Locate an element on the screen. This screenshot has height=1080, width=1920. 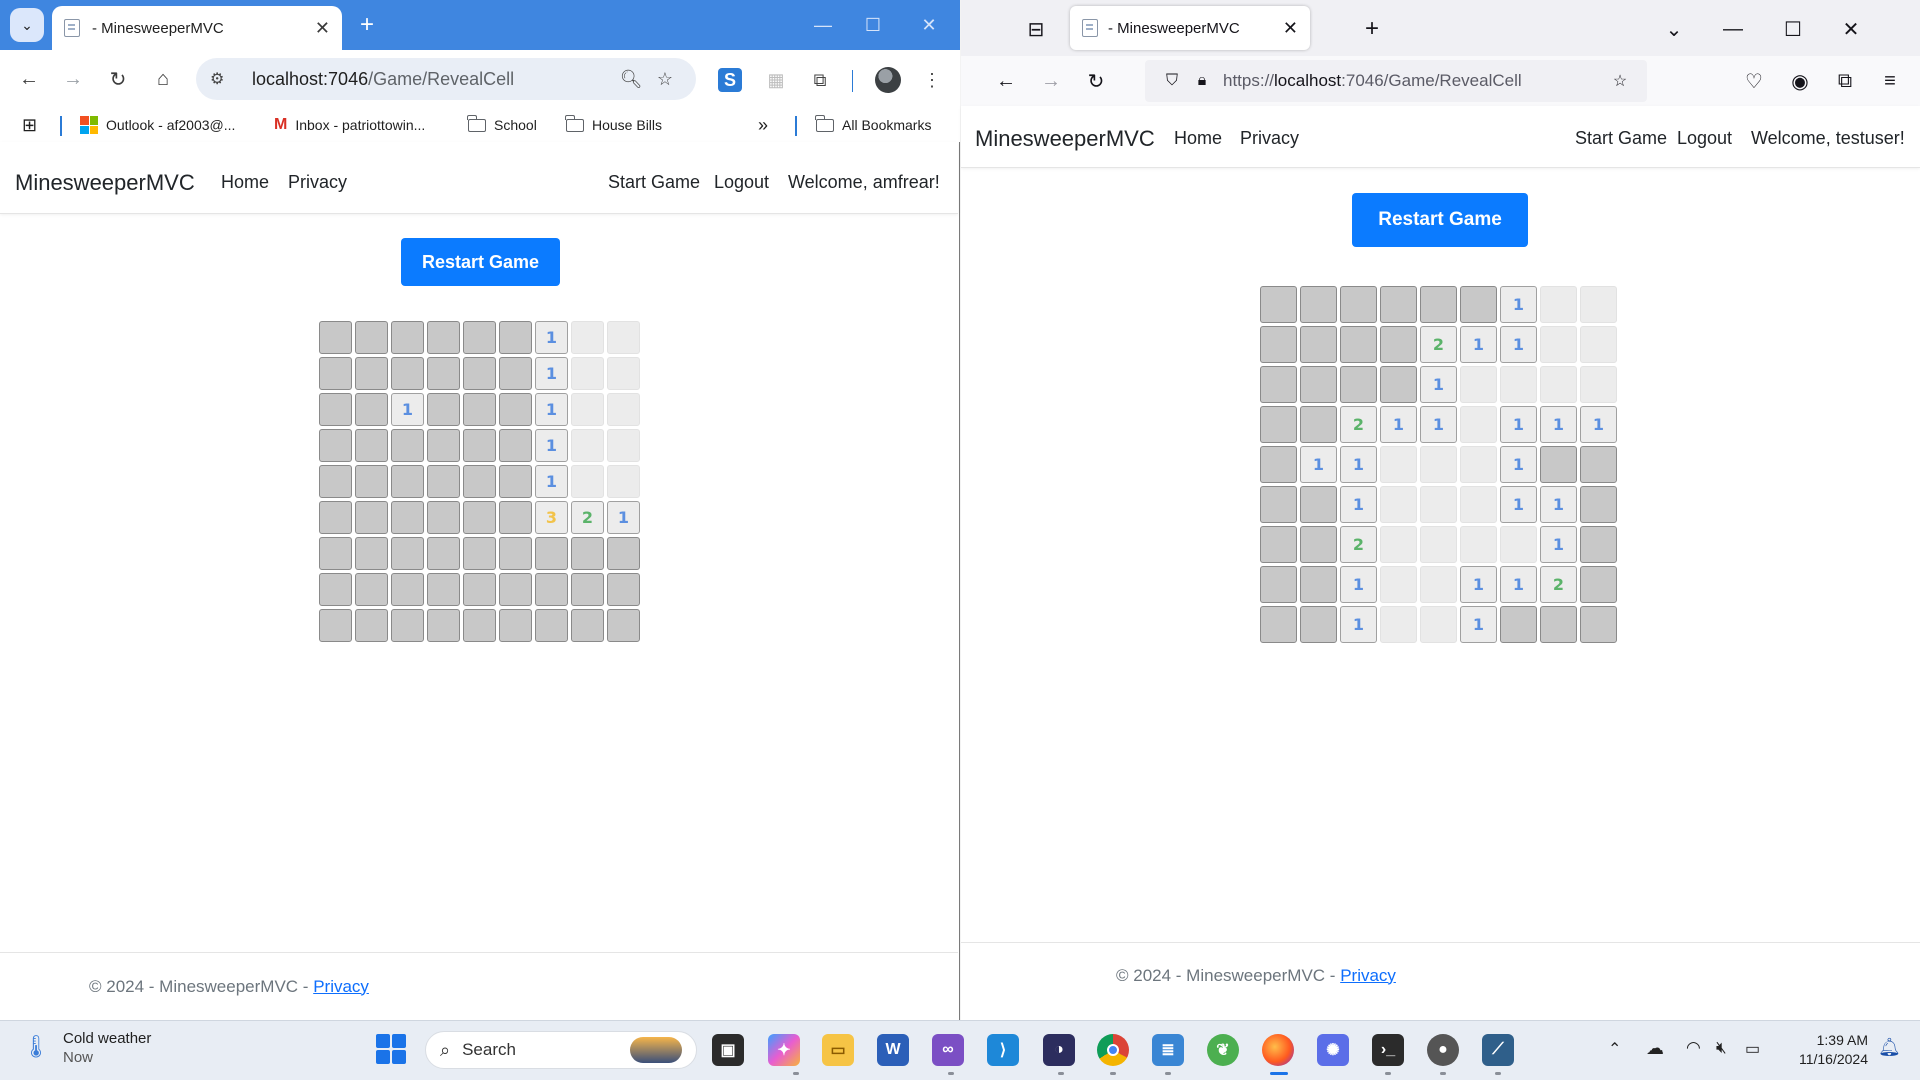
extensions-puzzle-icon: ⧉ is located at coordinates (1845, 81).